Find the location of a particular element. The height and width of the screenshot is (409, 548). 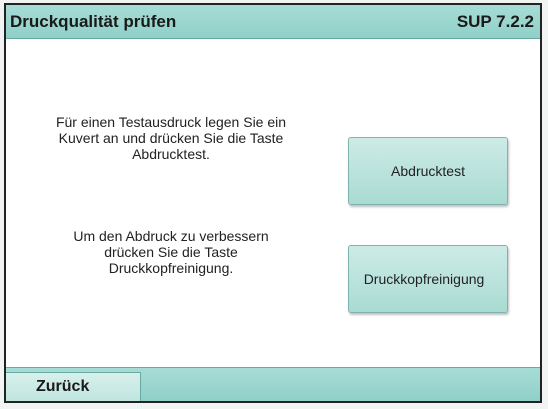

print-test-button-label: Abdrucktest is located at coordinates (428, 171).